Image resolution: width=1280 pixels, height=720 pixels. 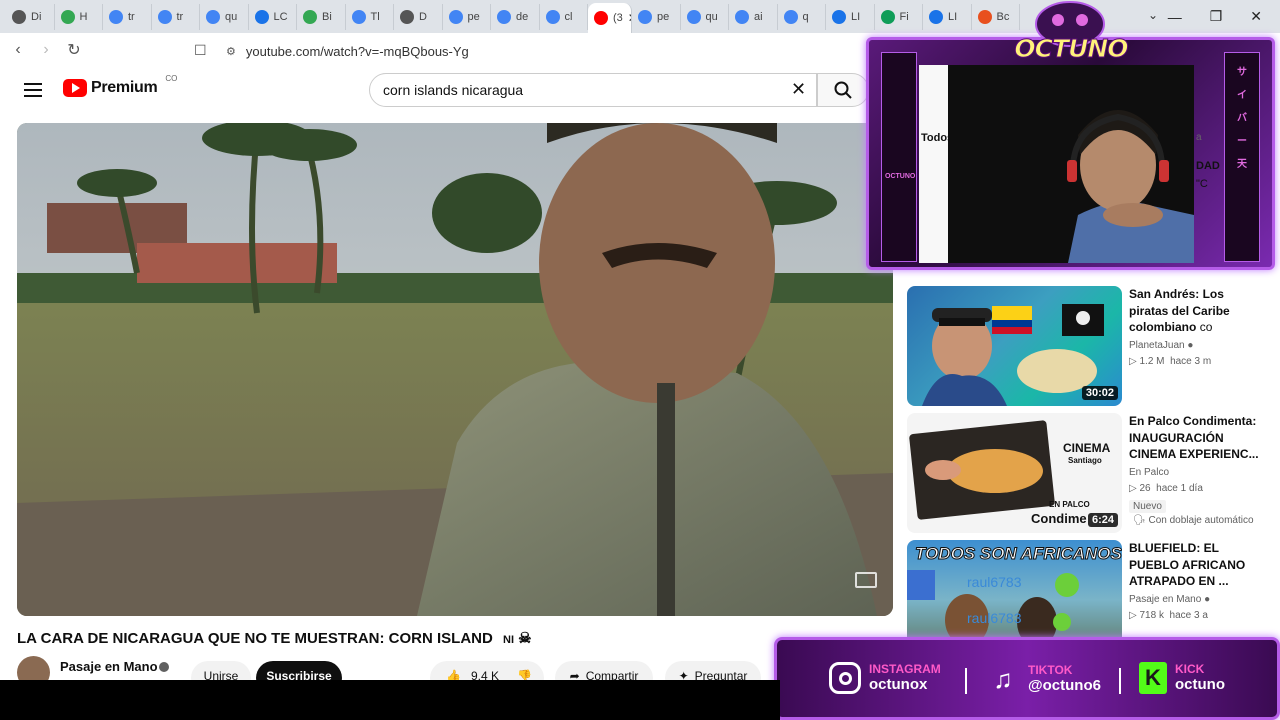 What do you see at coordinates (1216, 16) in the screenshot?
I see `maximize-button: ❐` at bounding box center [1216, 16].